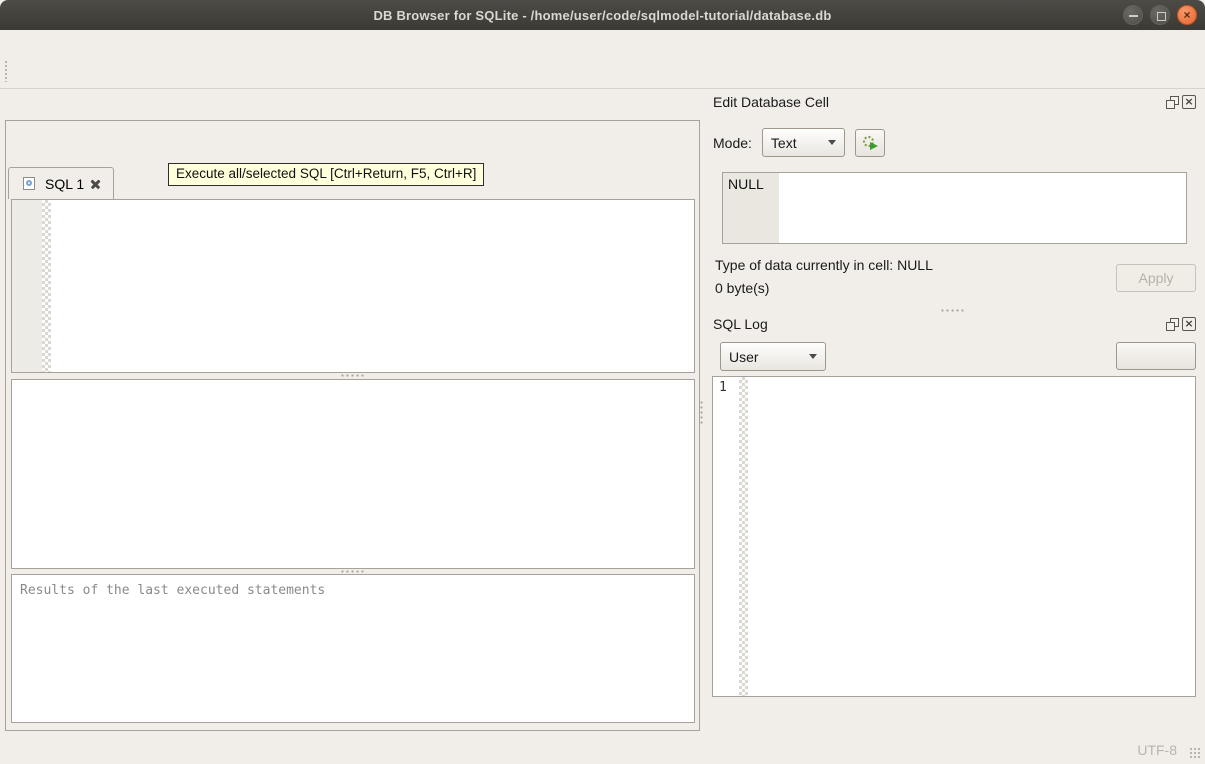  Describe the element at coordinates (1157, 750) in the screenshot. I see `encoding-indicator: UTF-8` at that location.